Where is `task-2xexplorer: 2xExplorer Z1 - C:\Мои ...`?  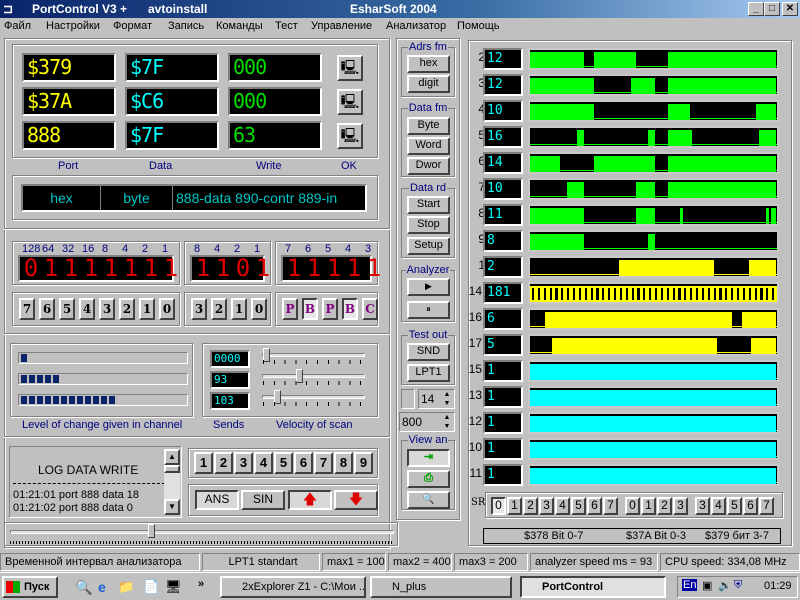 task-2xexplorer: 2xExplorer Z1 - C:\Мои ... is located at coordinates (293, 587).